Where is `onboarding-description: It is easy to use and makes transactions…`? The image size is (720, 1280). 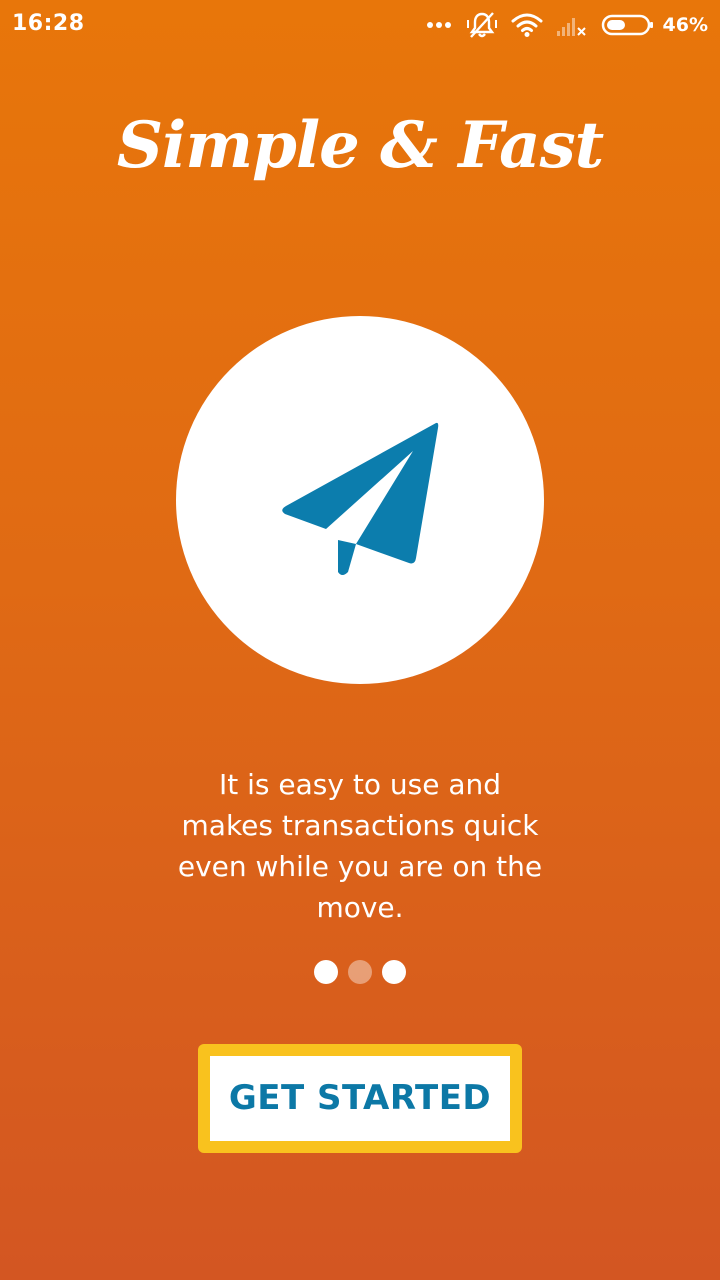 onboarding-description: It is easy to use and makes transactions… is located at coordinates (360, 846).